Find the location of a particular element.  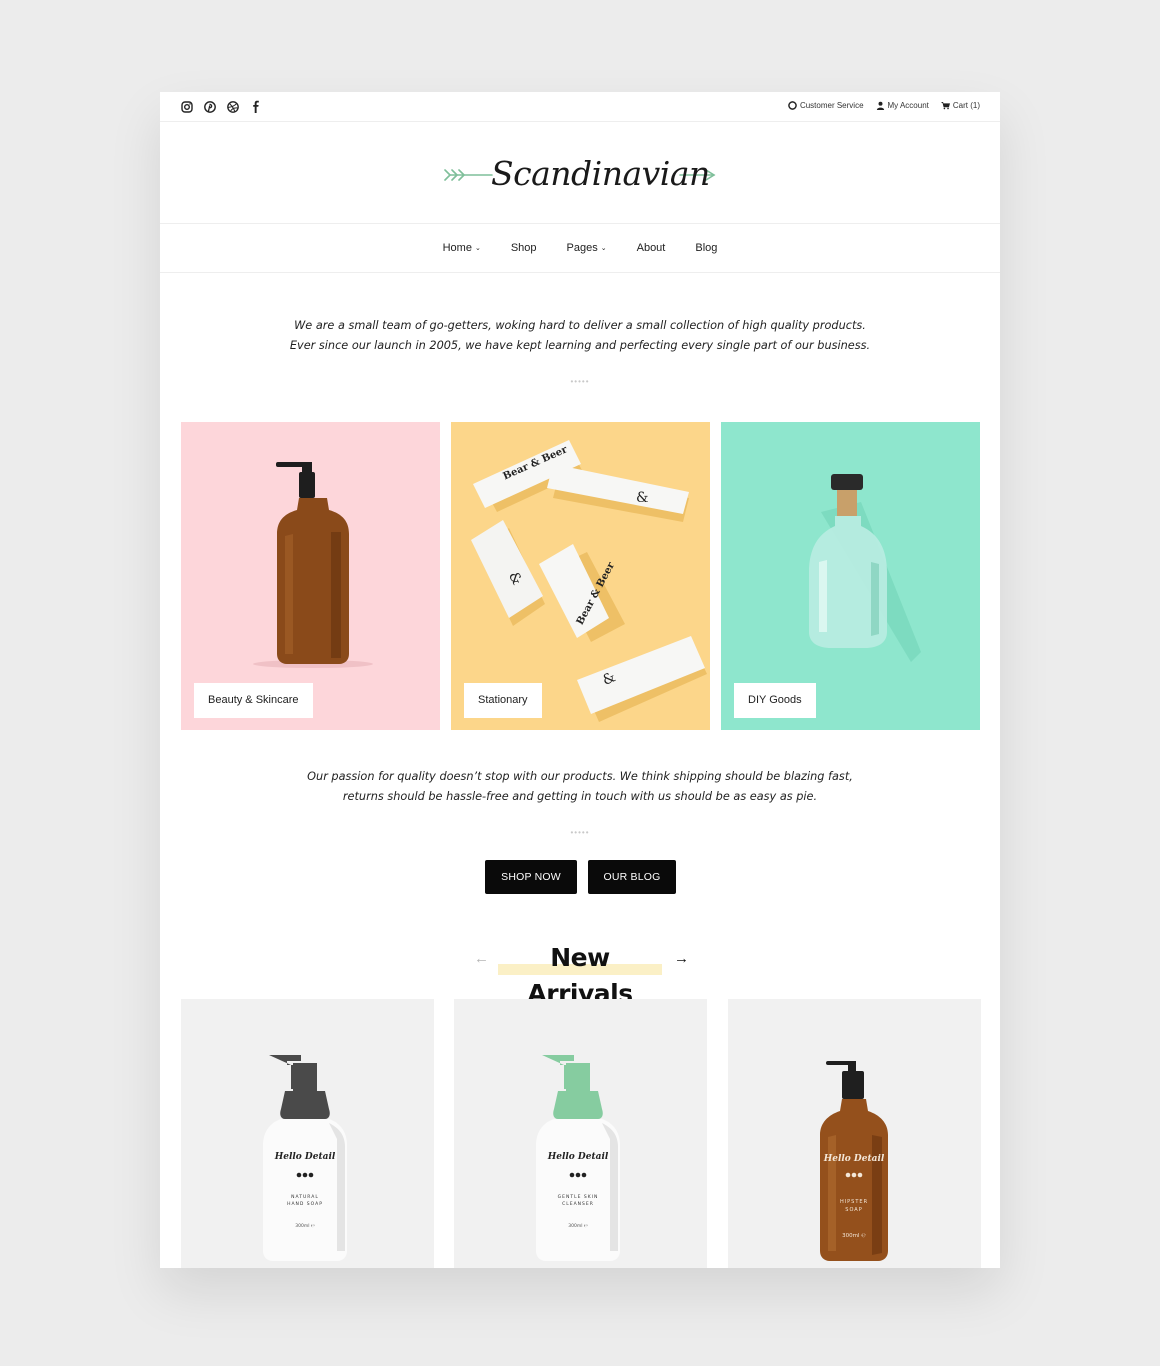

customer-service-label: Customer Service is located at coordinates (831, 105).